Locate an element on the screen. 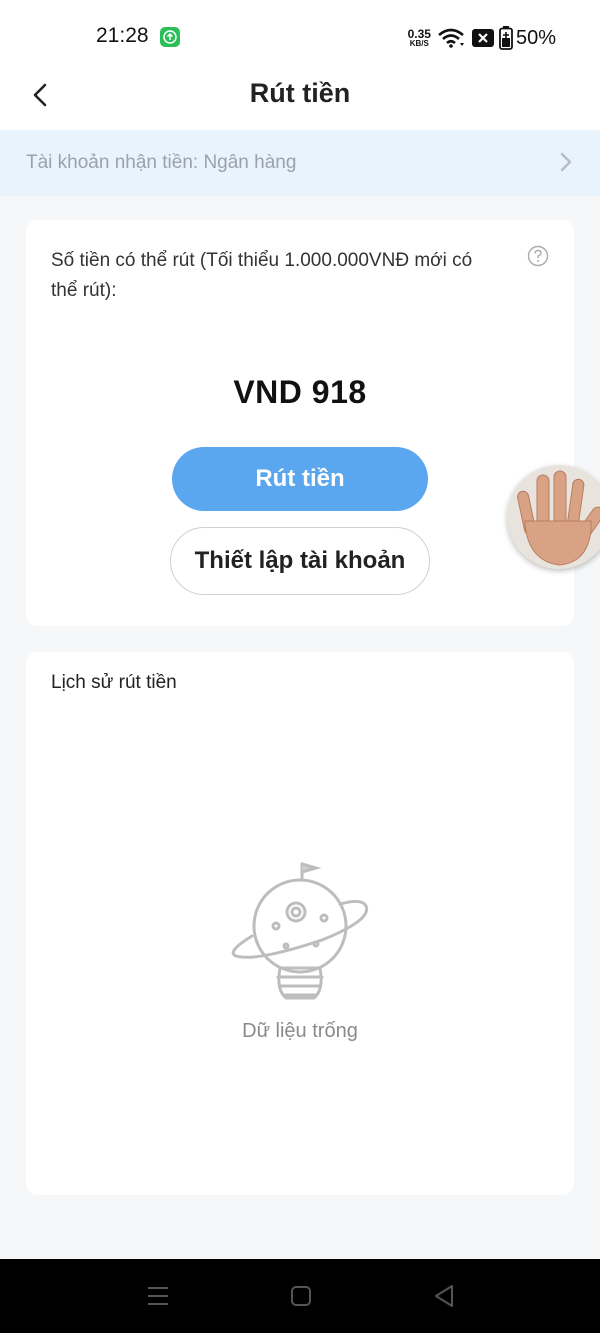 The height and width of the screenshot is (1333, 600). status-time: 21:28 is located at coordinates (122, 35).